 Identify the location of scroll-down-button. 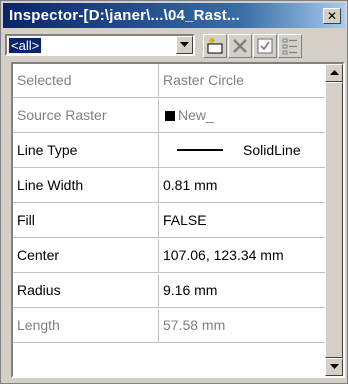
(334, 367).